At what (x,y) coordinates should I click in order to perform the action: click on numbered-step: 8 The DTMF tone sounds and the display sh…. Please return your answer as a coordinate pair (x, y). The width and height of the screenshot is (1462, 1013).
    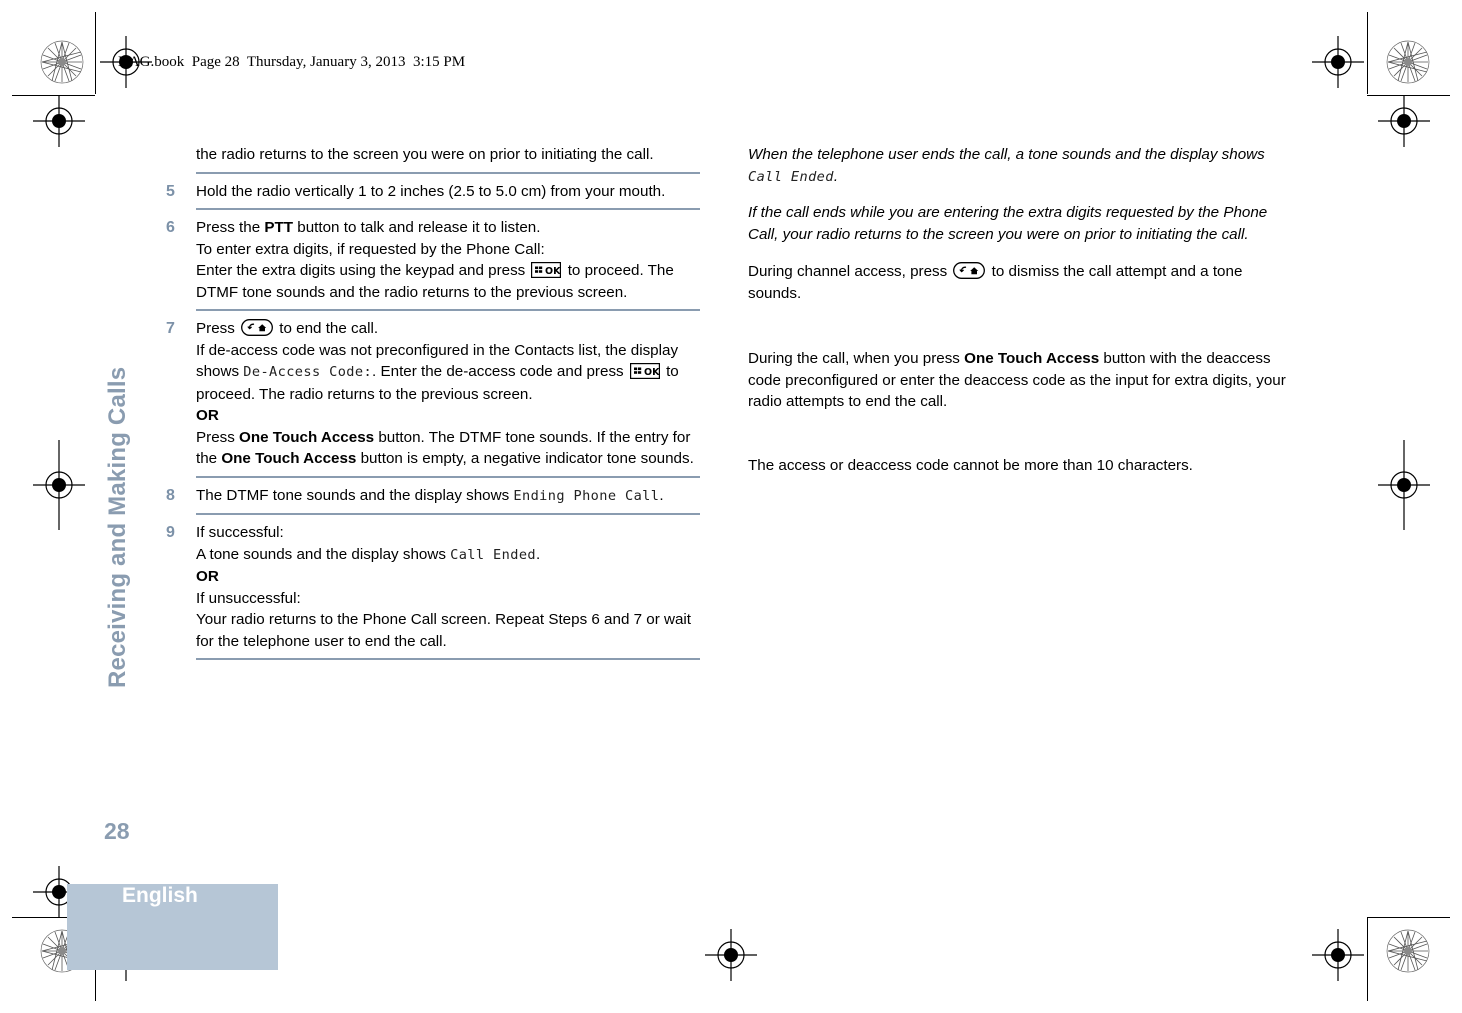
    Looking at the image, I should click on (433, 496).